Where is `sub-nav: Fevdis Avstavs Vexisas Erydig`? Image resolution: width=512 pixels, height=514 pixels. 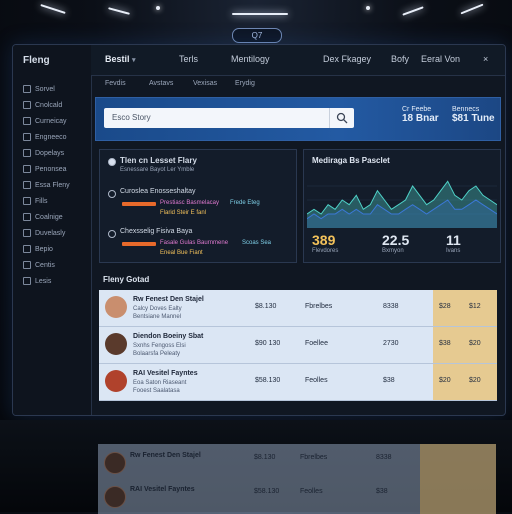
sub-nav: Fevdis Avstavs Vexisas Erydig is located at coordinates (298, 86).